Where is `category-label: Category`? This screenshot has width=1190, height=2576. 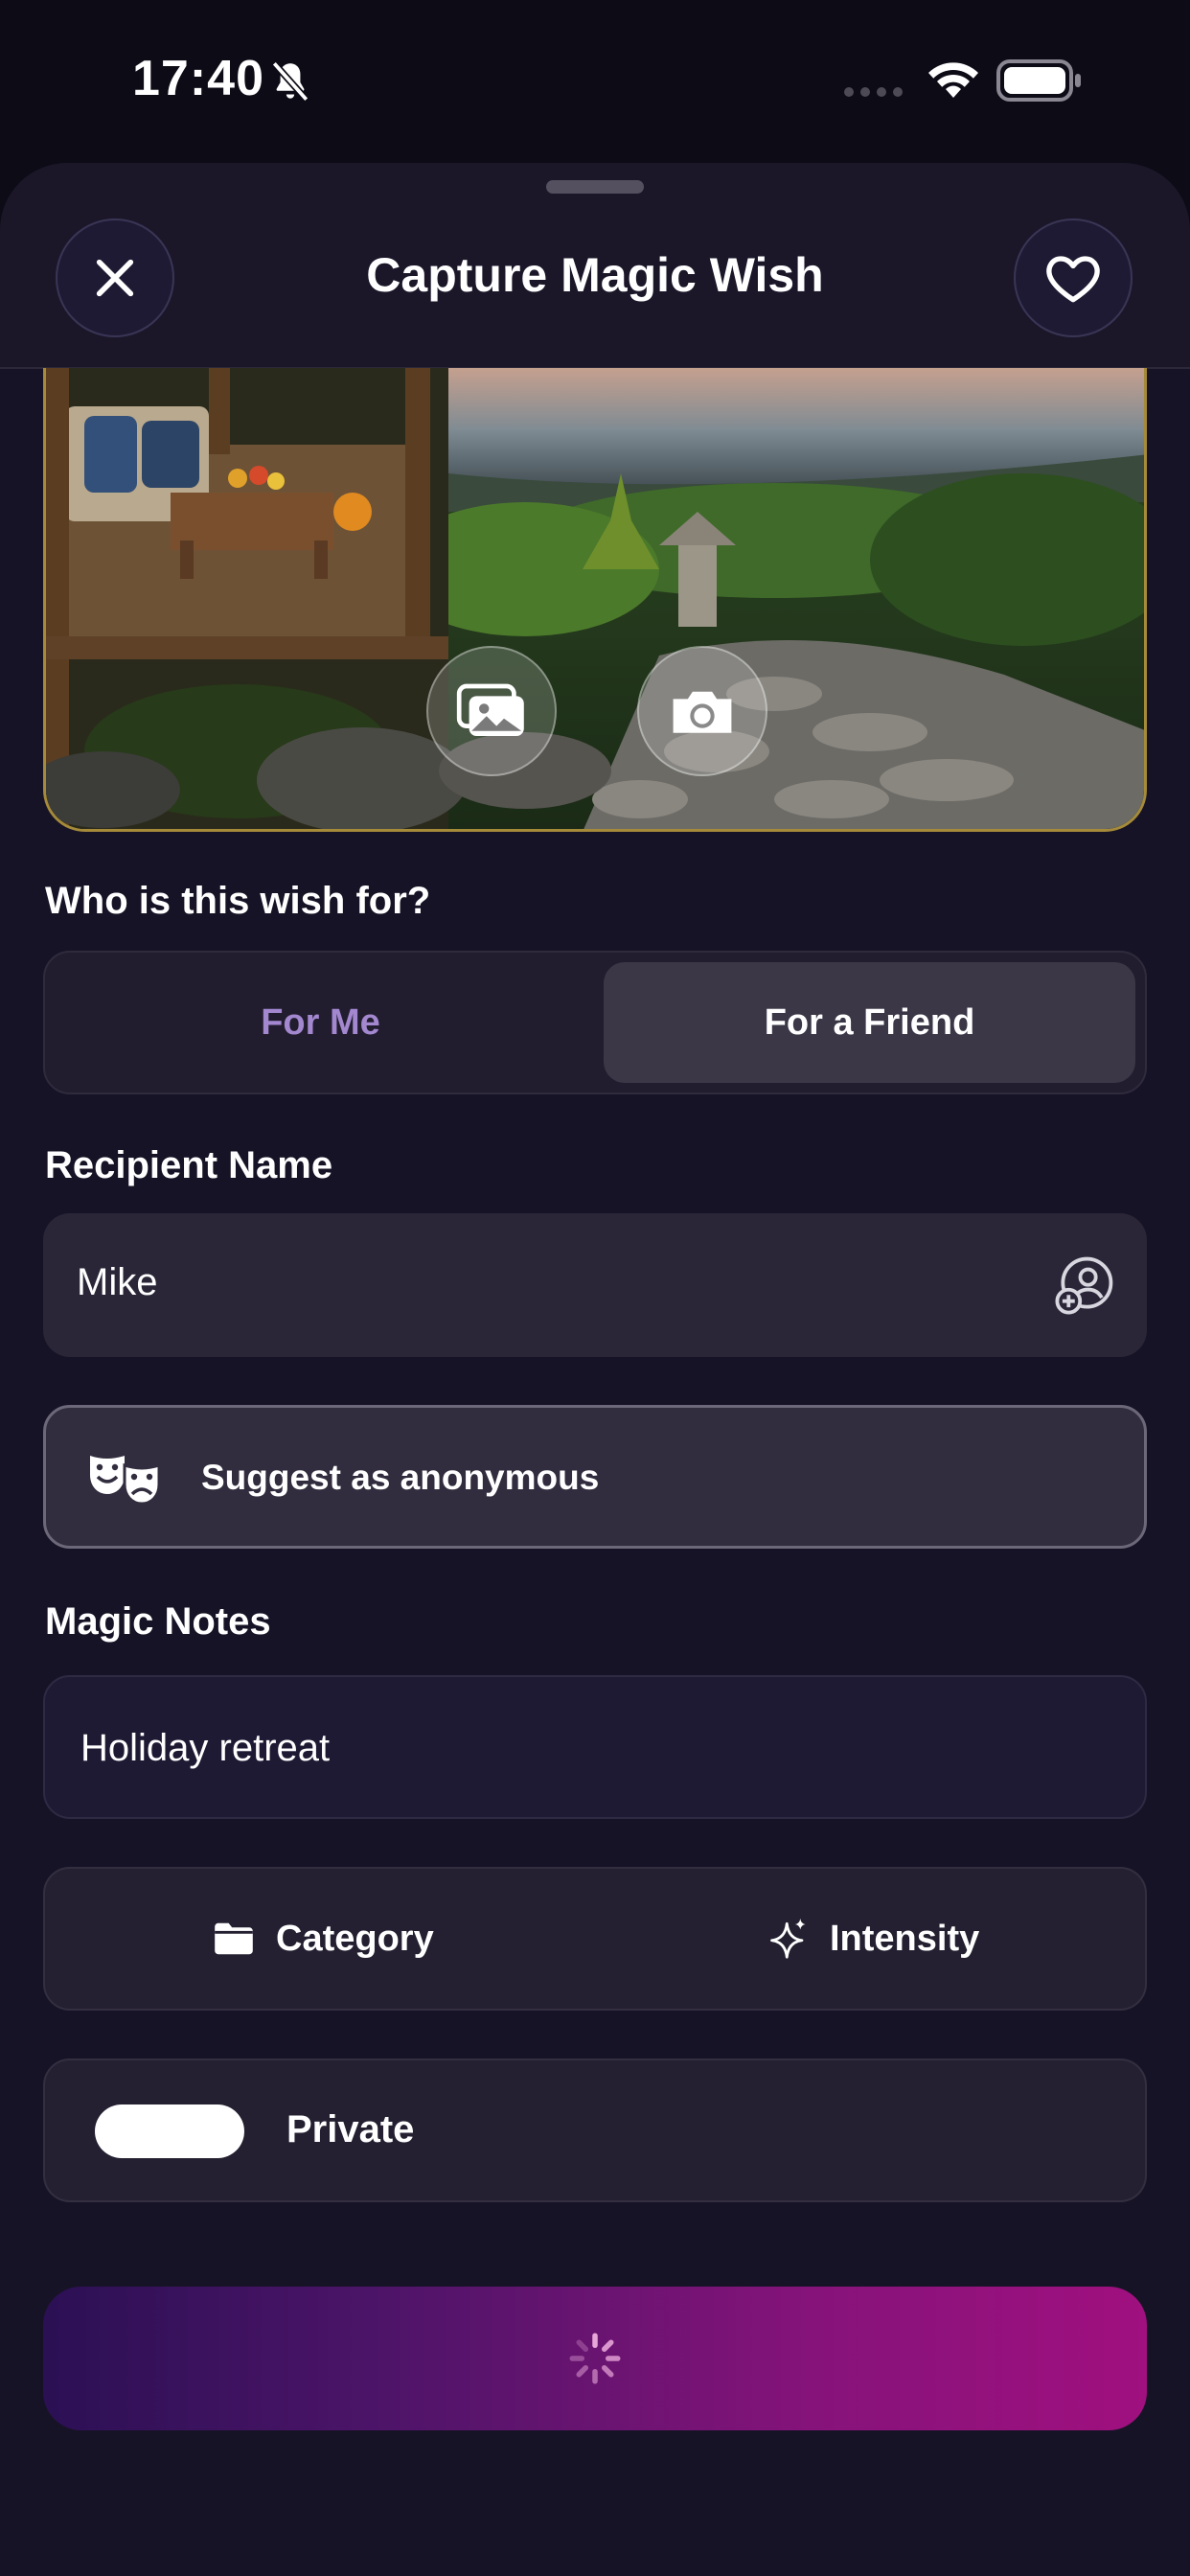
category-label: Category is located at coordinates (355, 1938).